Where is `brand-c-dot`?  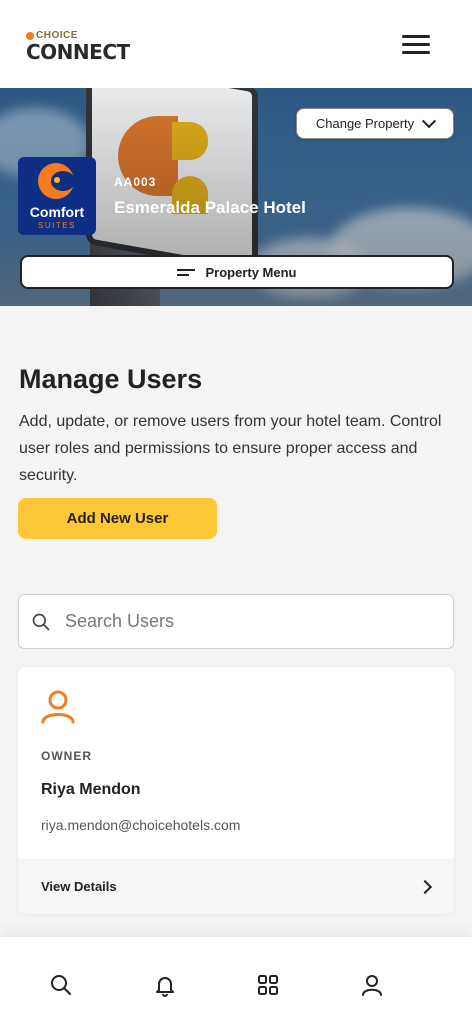 brand-c-dot is located at coordinates (57, 180).